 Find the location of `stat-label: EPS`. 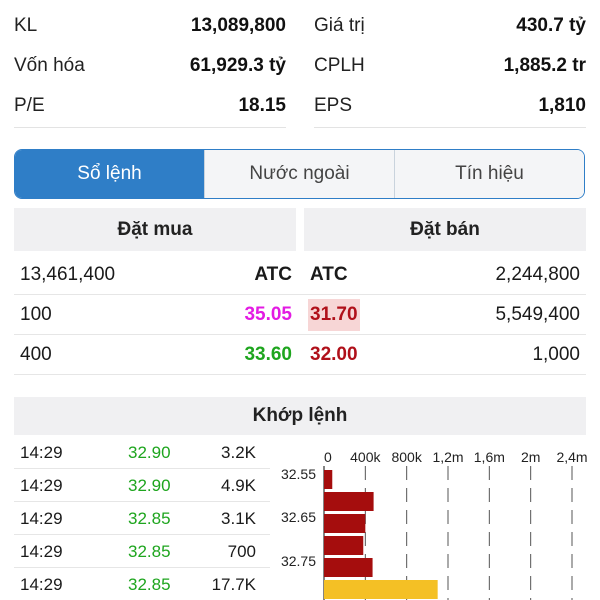

stat-label: EPS is located at coordinates (333, 105).